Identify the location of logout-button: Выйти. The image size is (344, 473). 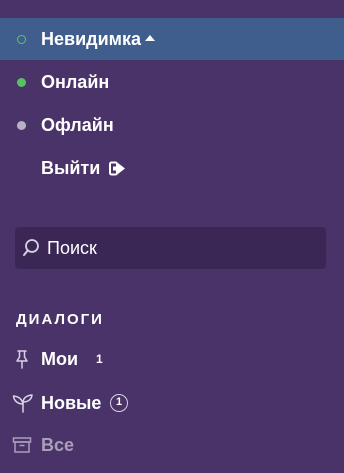
(172, 168).